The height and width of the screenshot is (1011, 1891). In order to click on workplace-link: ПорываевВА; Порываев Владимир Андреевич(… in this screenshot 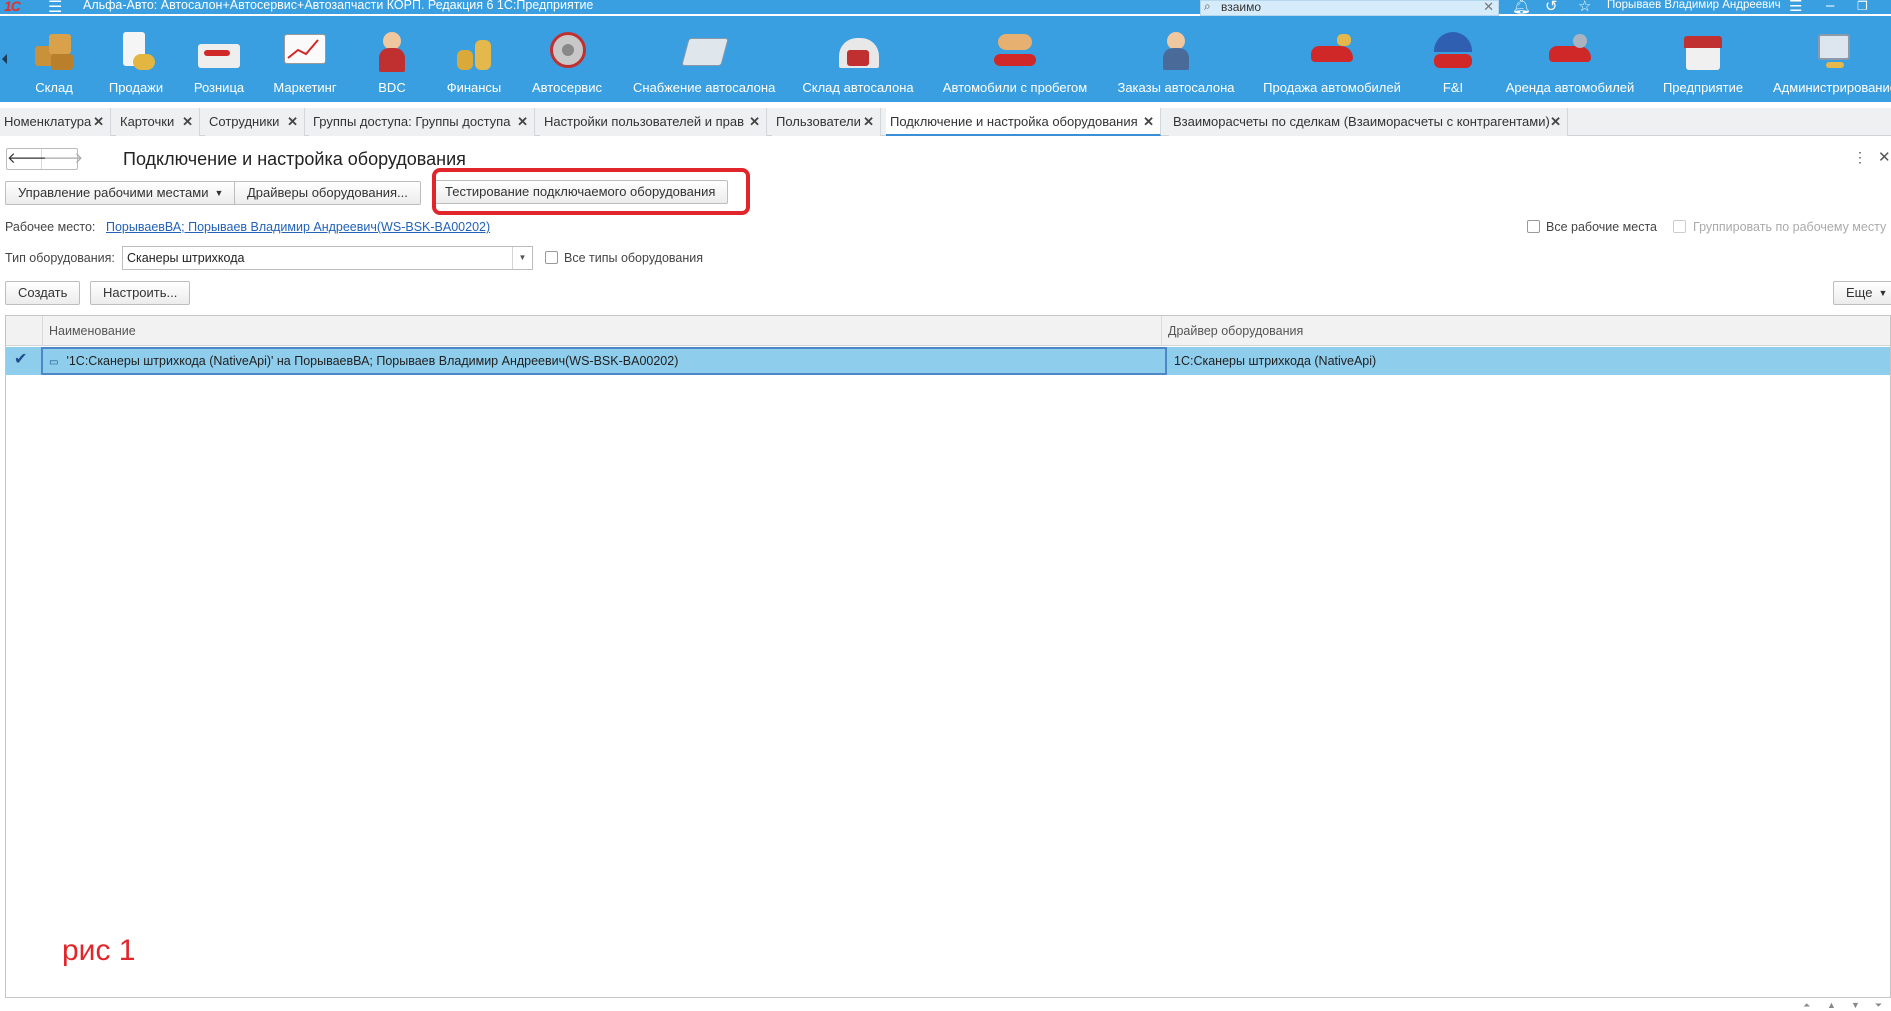, I will do `click(298, 227)`.